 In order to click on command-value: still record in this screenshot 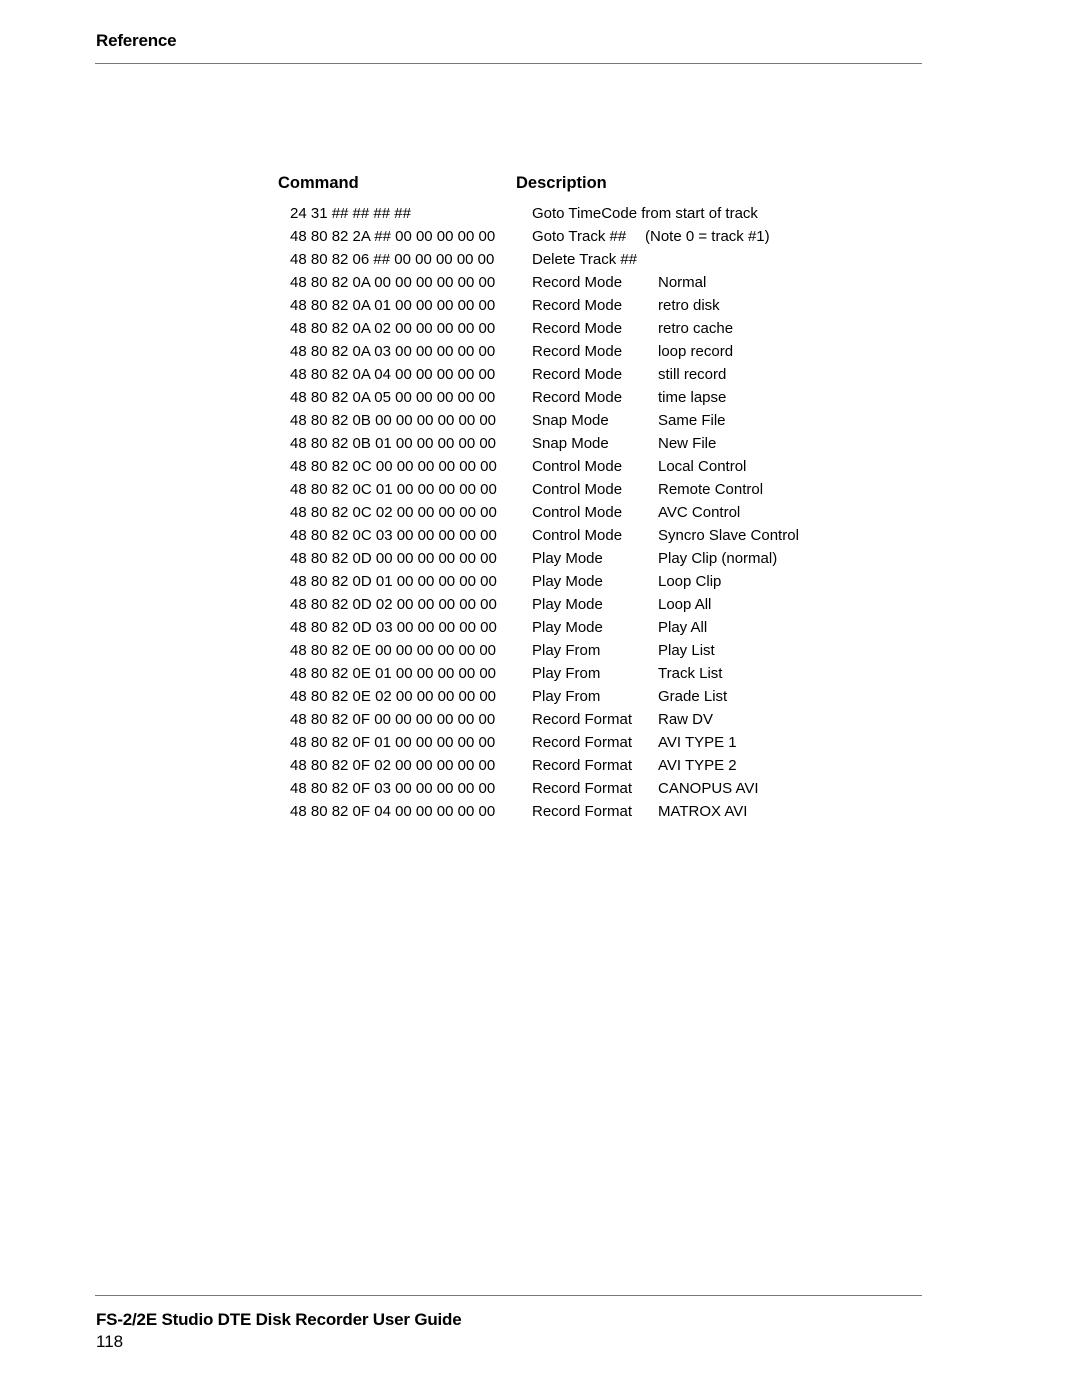, I will do `click(692, 374)`.